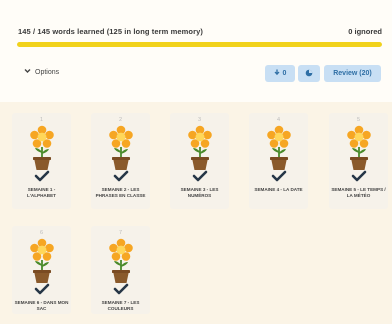 This screenshot has height=324, width=392. I want to click on progress-bar-fill, so click(199, 44).